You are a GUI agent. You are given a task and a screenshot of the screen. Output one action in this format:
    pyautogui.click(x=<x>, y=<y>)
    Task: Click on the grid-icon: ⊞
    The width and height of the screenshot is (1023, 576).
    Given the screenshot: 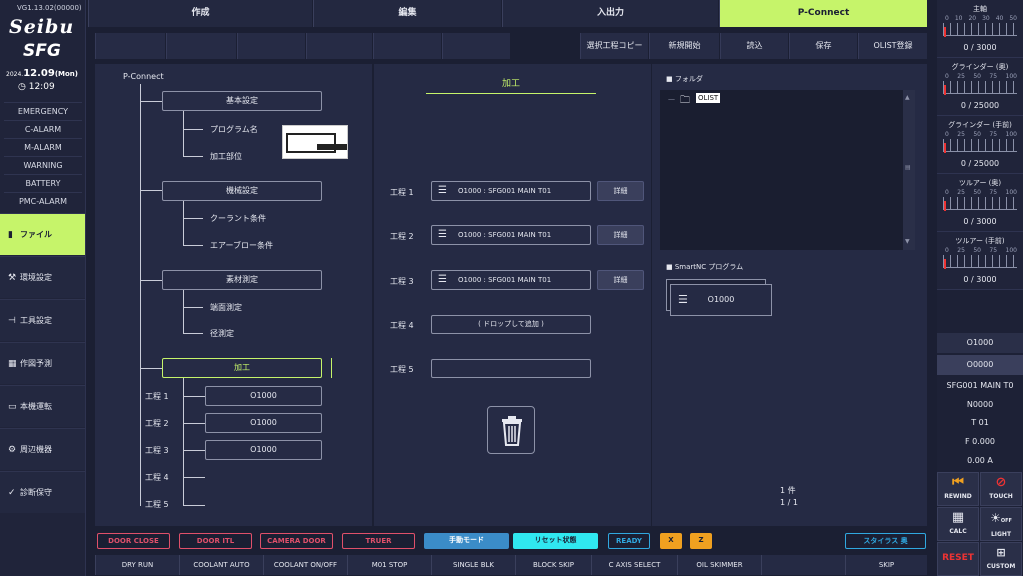 What is the action you would take?
    pyautogui.click(x=1001, y=552)
    